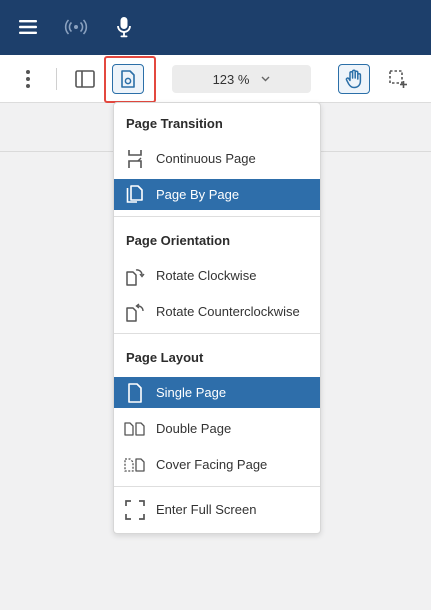 Image resolution: width=431 pixels, height=610 pixels. I want to click on double-page-label: Double Page, so click(194, 428).